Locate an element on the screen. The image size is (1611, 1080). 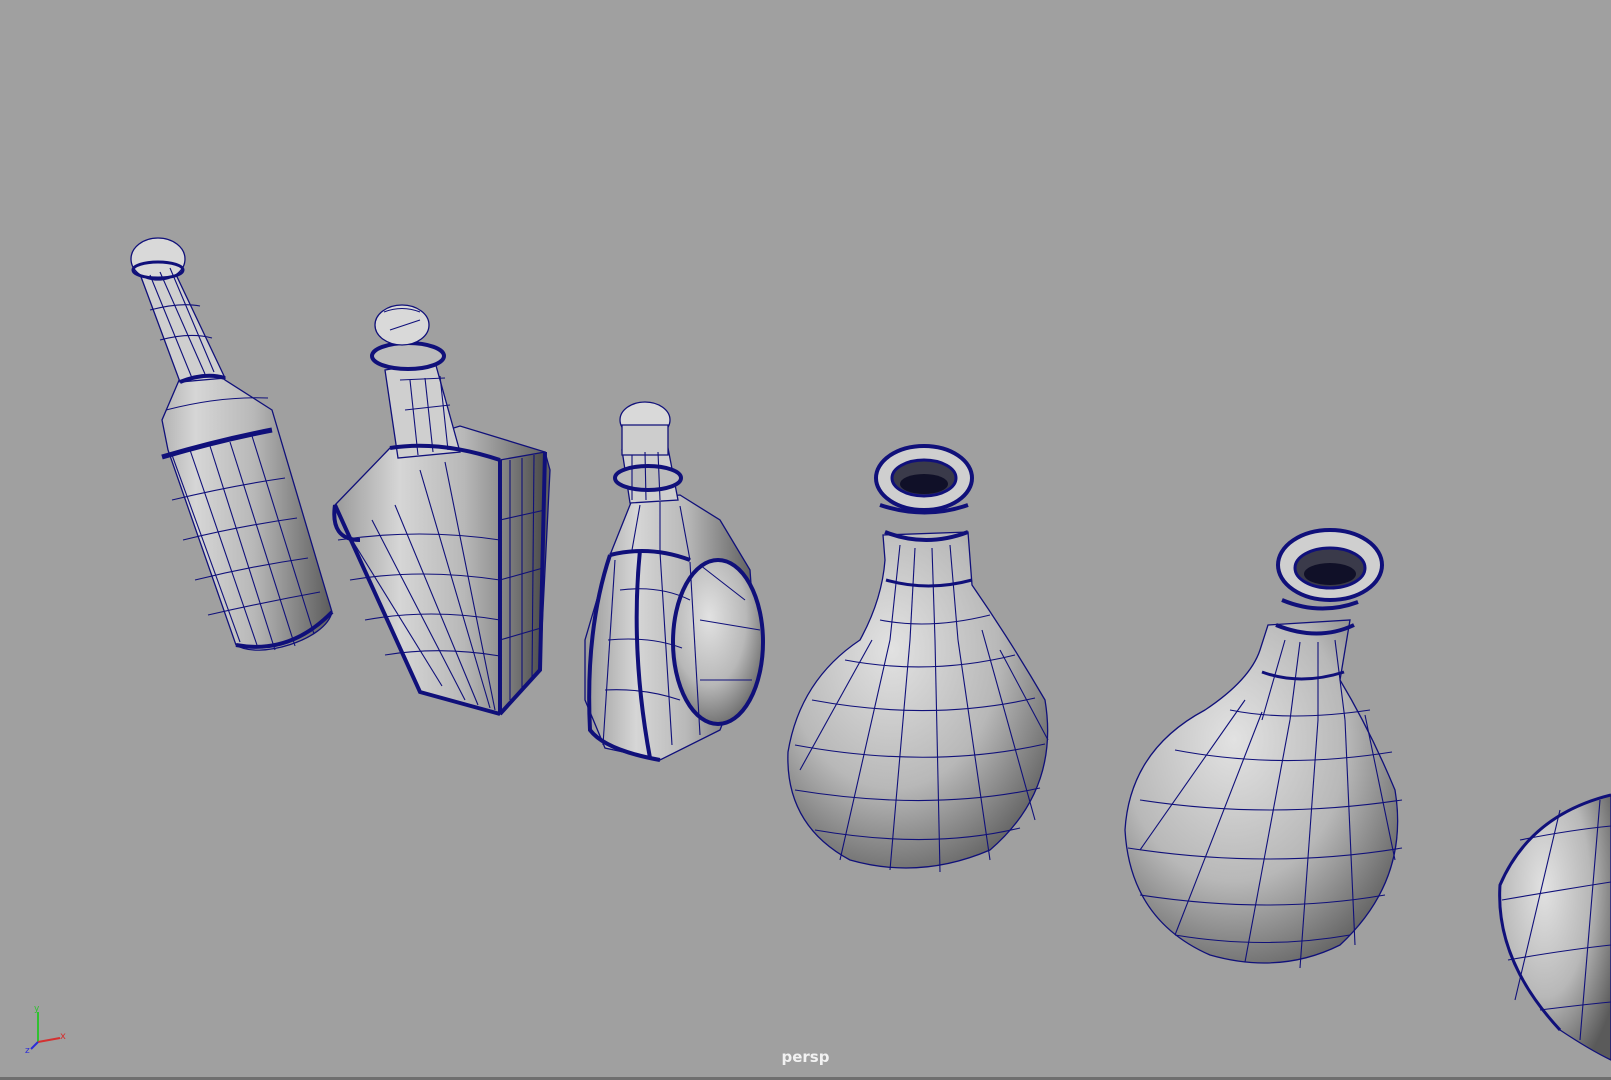
axis-gizmo: y x z is located at coordinates (45, 1029).